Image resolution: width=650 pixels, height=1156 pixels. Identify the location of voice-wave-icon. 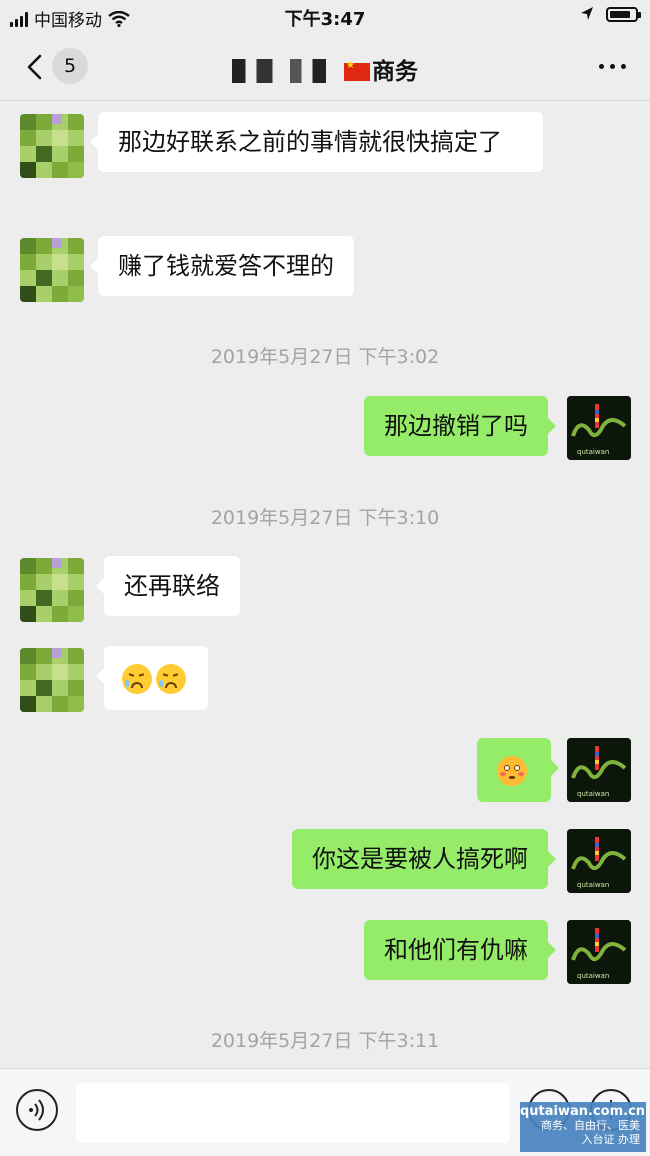
(36, 1110).